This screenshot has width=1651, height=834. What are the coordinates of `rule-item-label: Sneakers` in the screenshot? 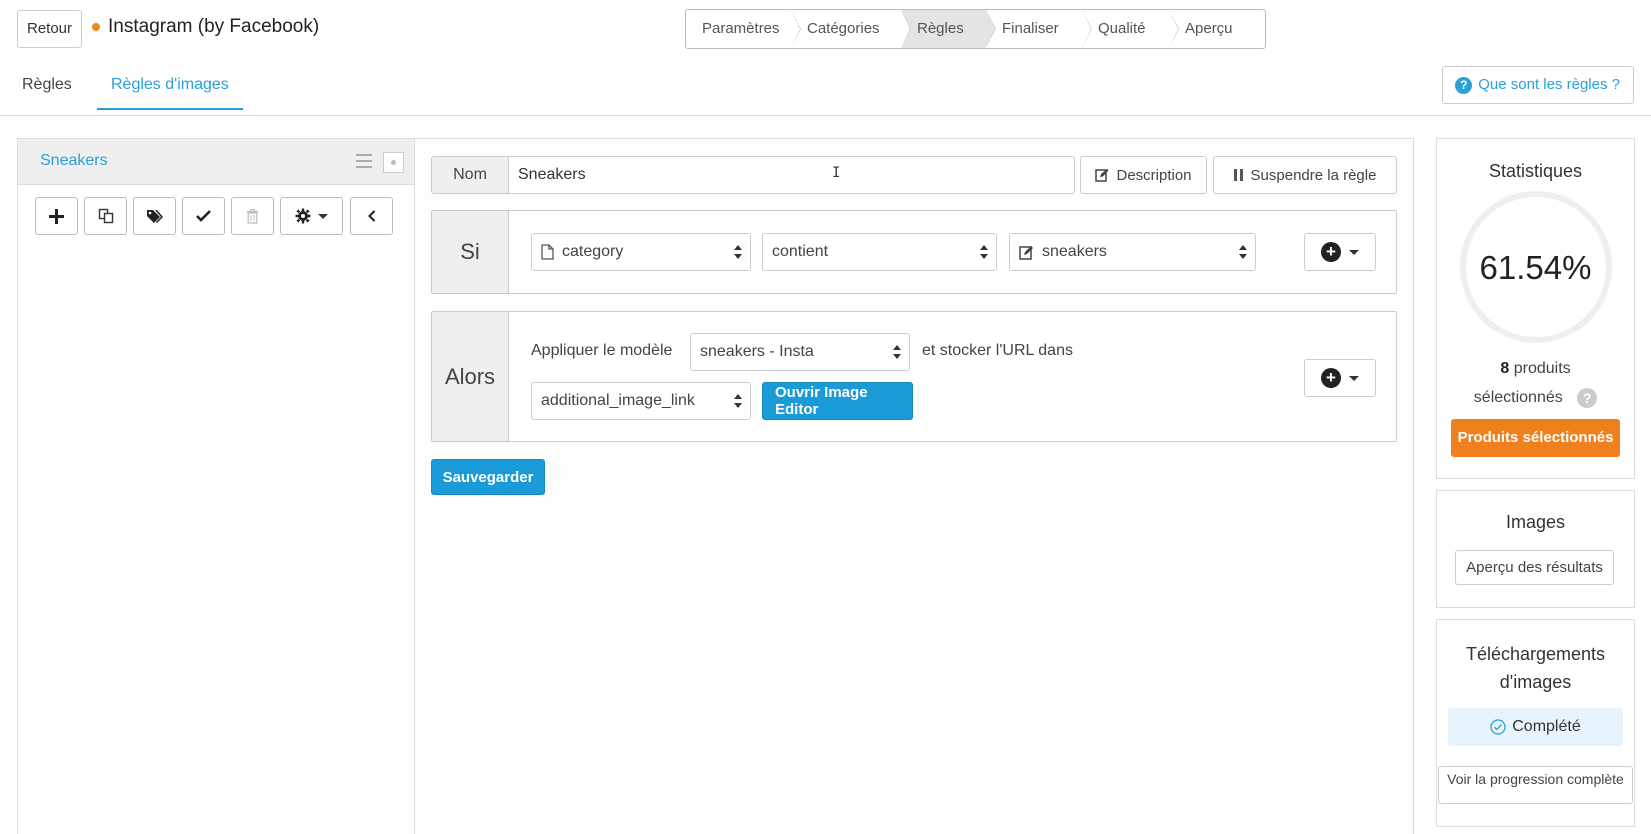 It's located at (74, 161).